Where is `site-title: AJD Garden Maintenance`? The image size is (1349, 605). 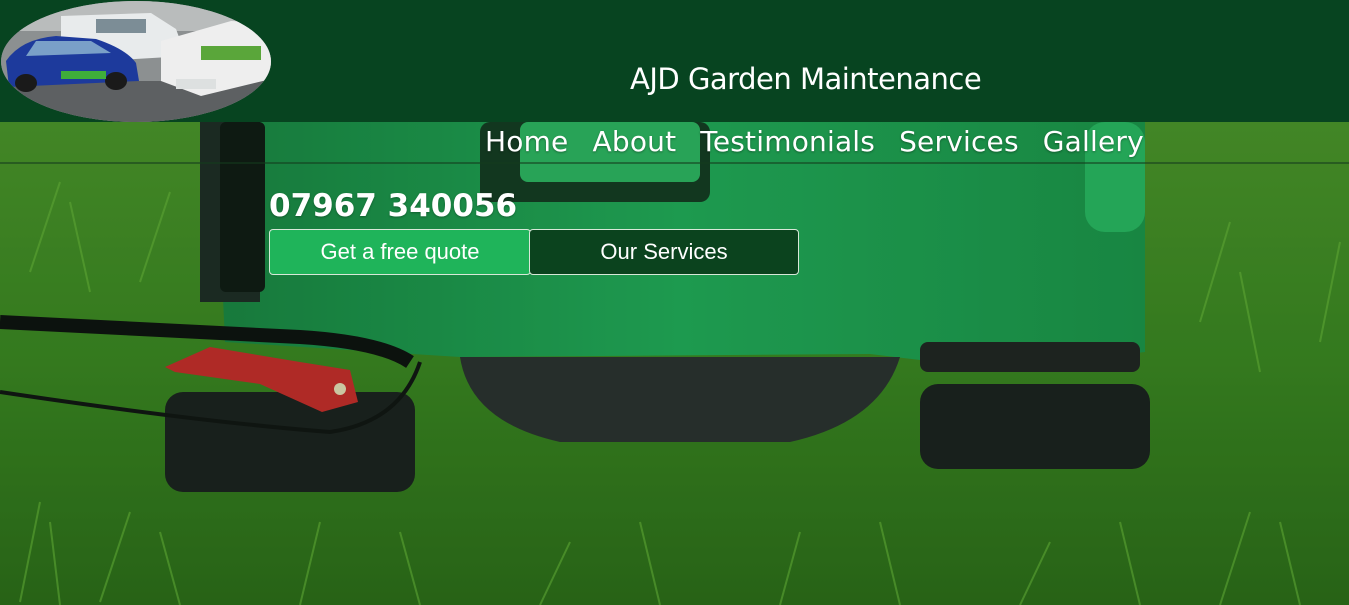
site-title: AJD Garden Maintenance is located at coordinates (806, 79).